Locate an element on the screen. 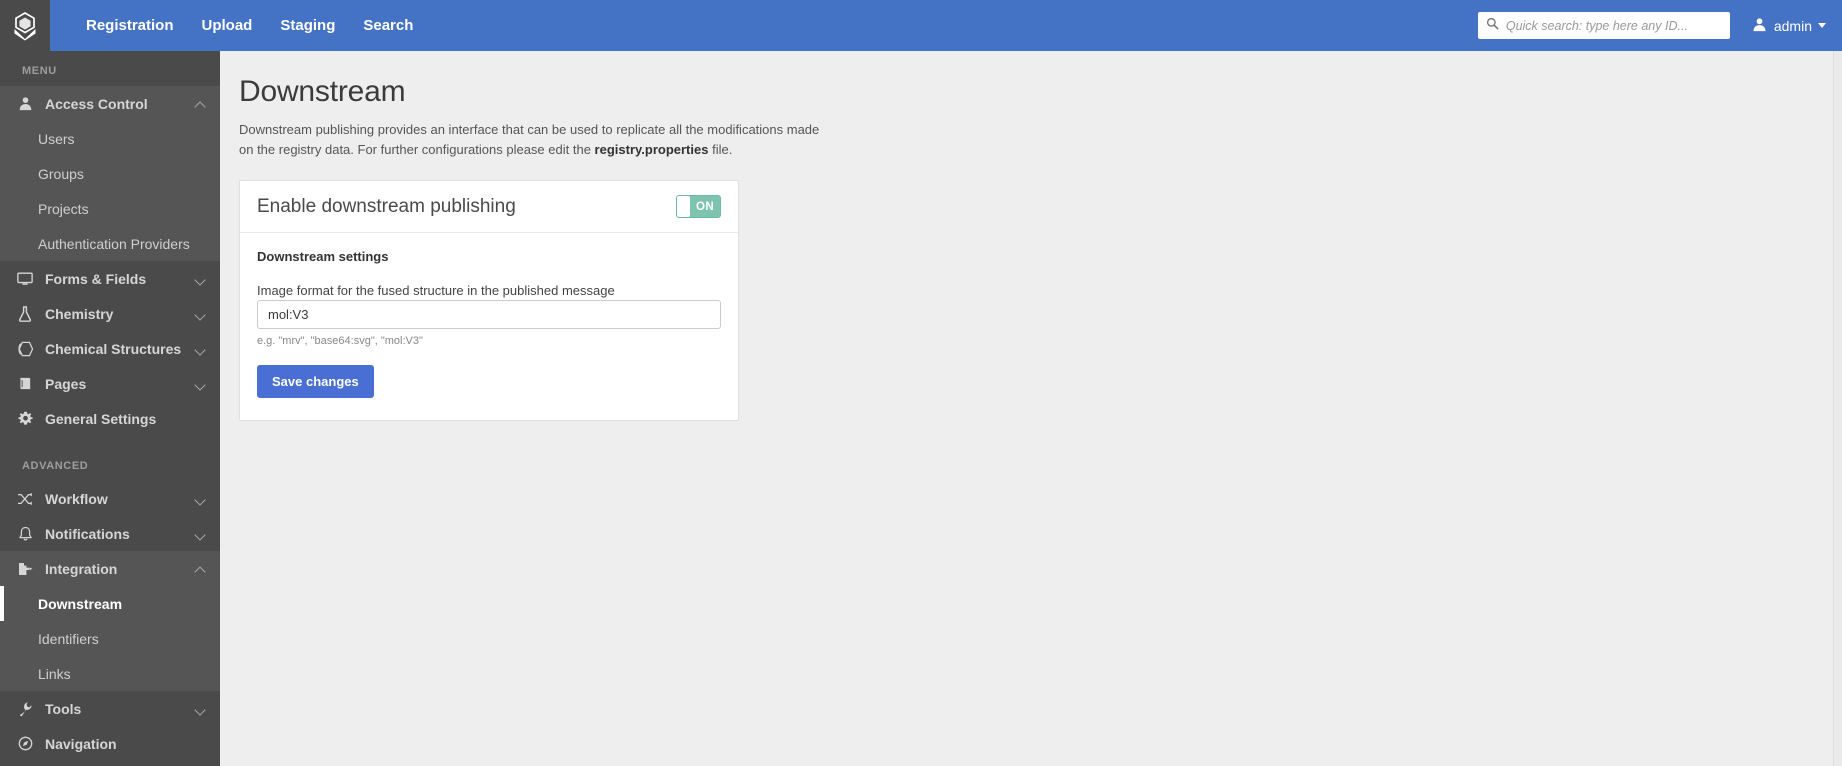 Image resolution: width=1842 pixels, height=766 pixels. sidebar-section-label-menu: MENU is located at coordinates (39, 71).